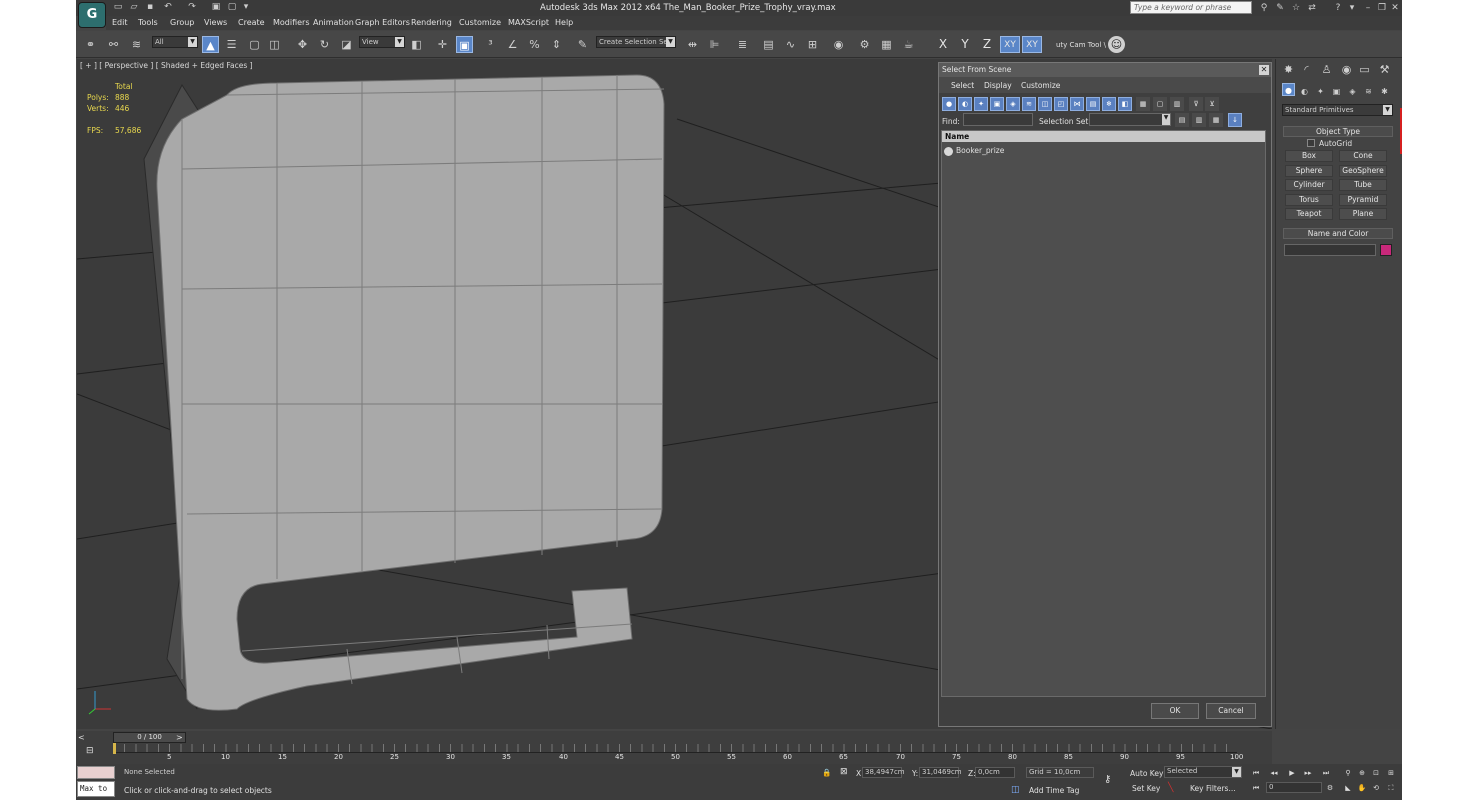 This screenshot has height=800, width=1480. What do you see at coordinates (1029, 104) in the screenshot?
I see `display-space-warps-icon: ≋` at bounding box center [1029, 104].